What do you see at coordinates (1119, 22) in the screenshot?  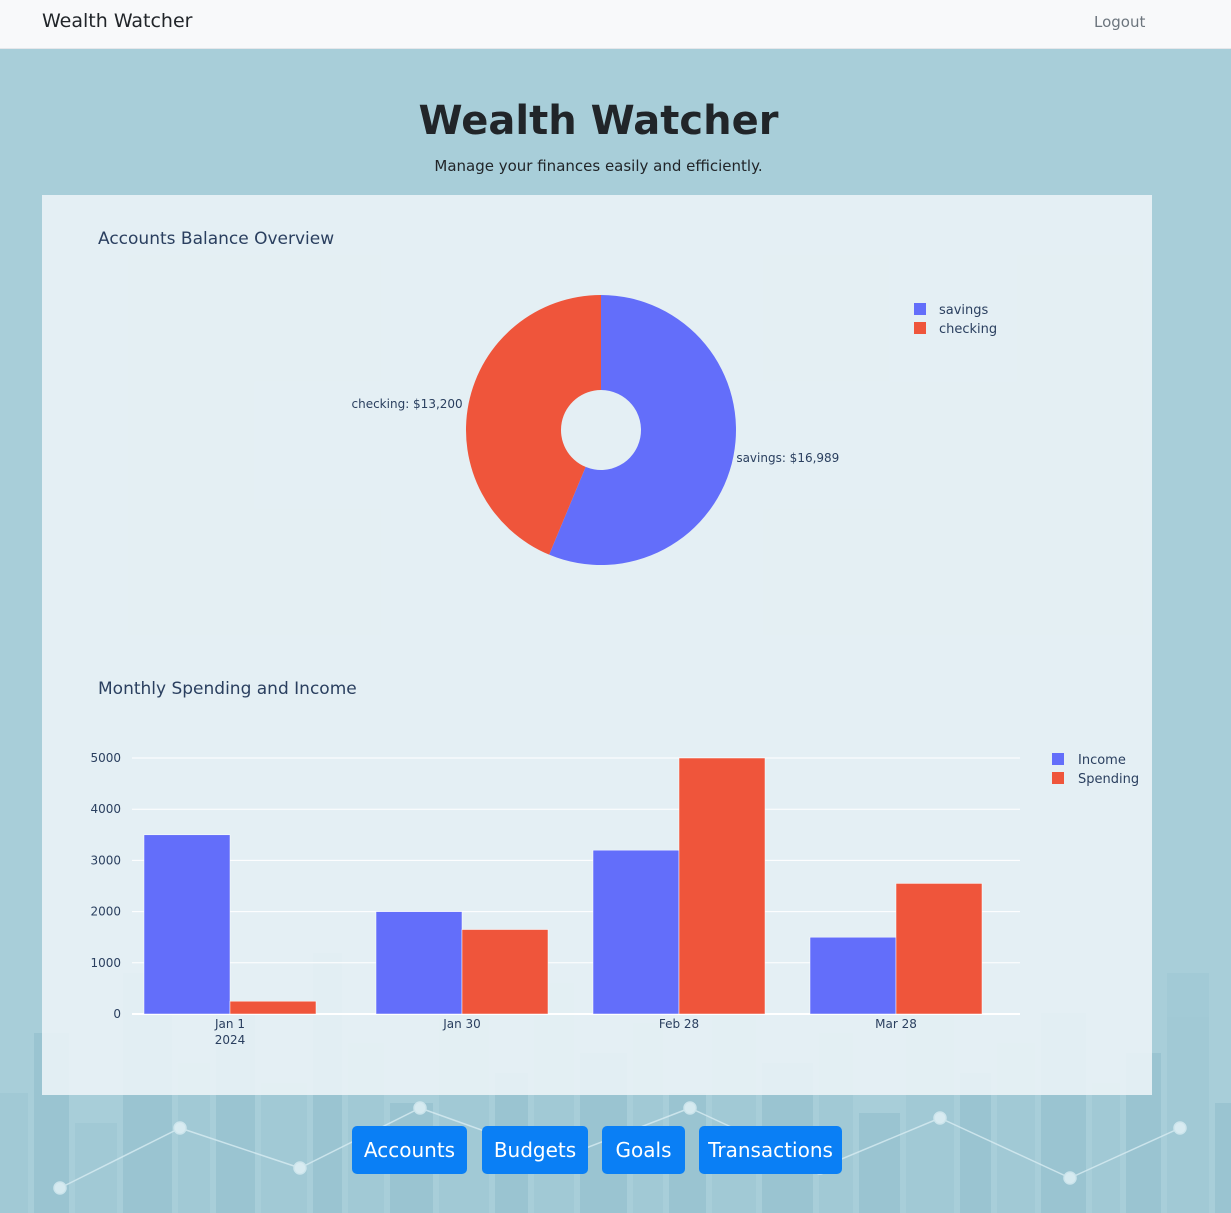 I see `logout-link: Logout` at bounding box center [1119, 22].